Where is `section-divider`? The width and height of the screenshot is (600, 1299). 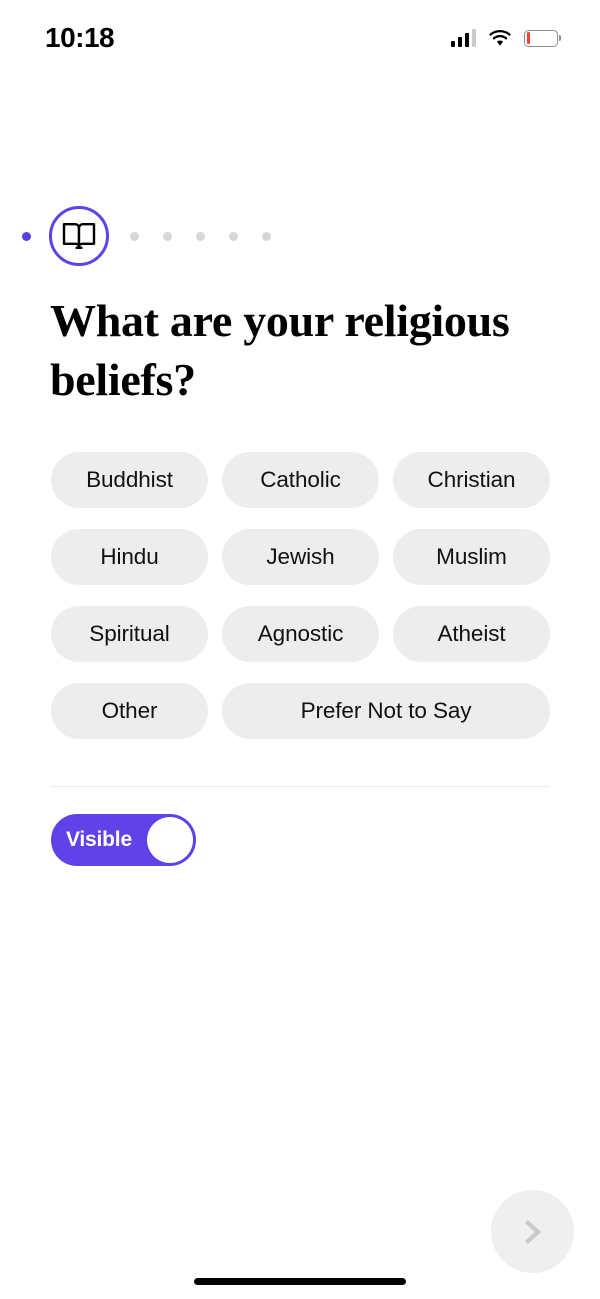 section-divider is located at coordinates (300, 786).